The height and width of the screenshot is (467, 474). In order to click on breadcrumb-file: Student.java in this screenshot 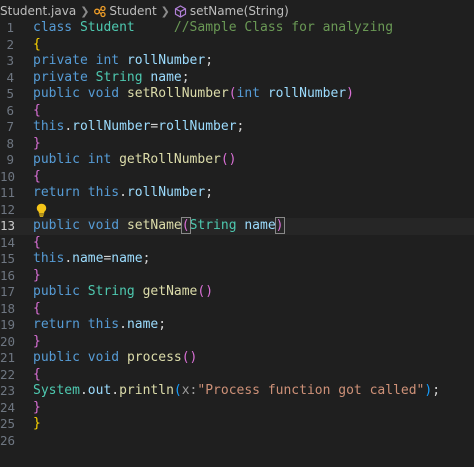, I will do `click(38, 11)`.